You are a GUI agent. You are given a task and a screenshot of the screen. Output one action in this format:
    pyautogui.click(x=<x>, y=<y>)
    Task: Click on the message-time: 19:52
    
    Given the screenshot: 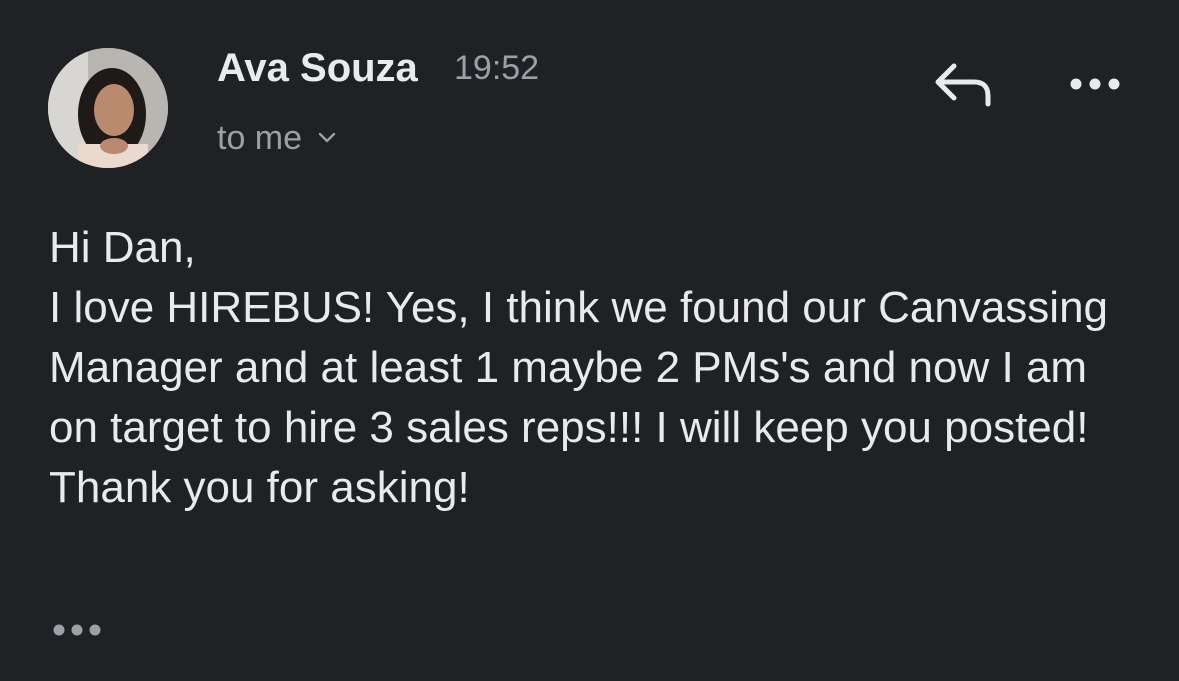 What is the action you would take?
    pyautogui.click(x=497, y=68)
    